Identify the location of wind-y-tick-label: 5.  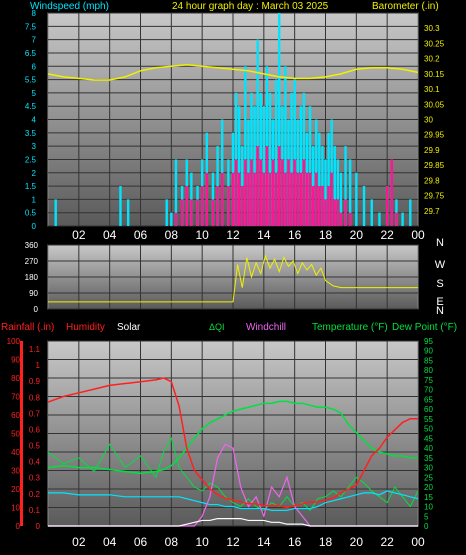
(34, 93).